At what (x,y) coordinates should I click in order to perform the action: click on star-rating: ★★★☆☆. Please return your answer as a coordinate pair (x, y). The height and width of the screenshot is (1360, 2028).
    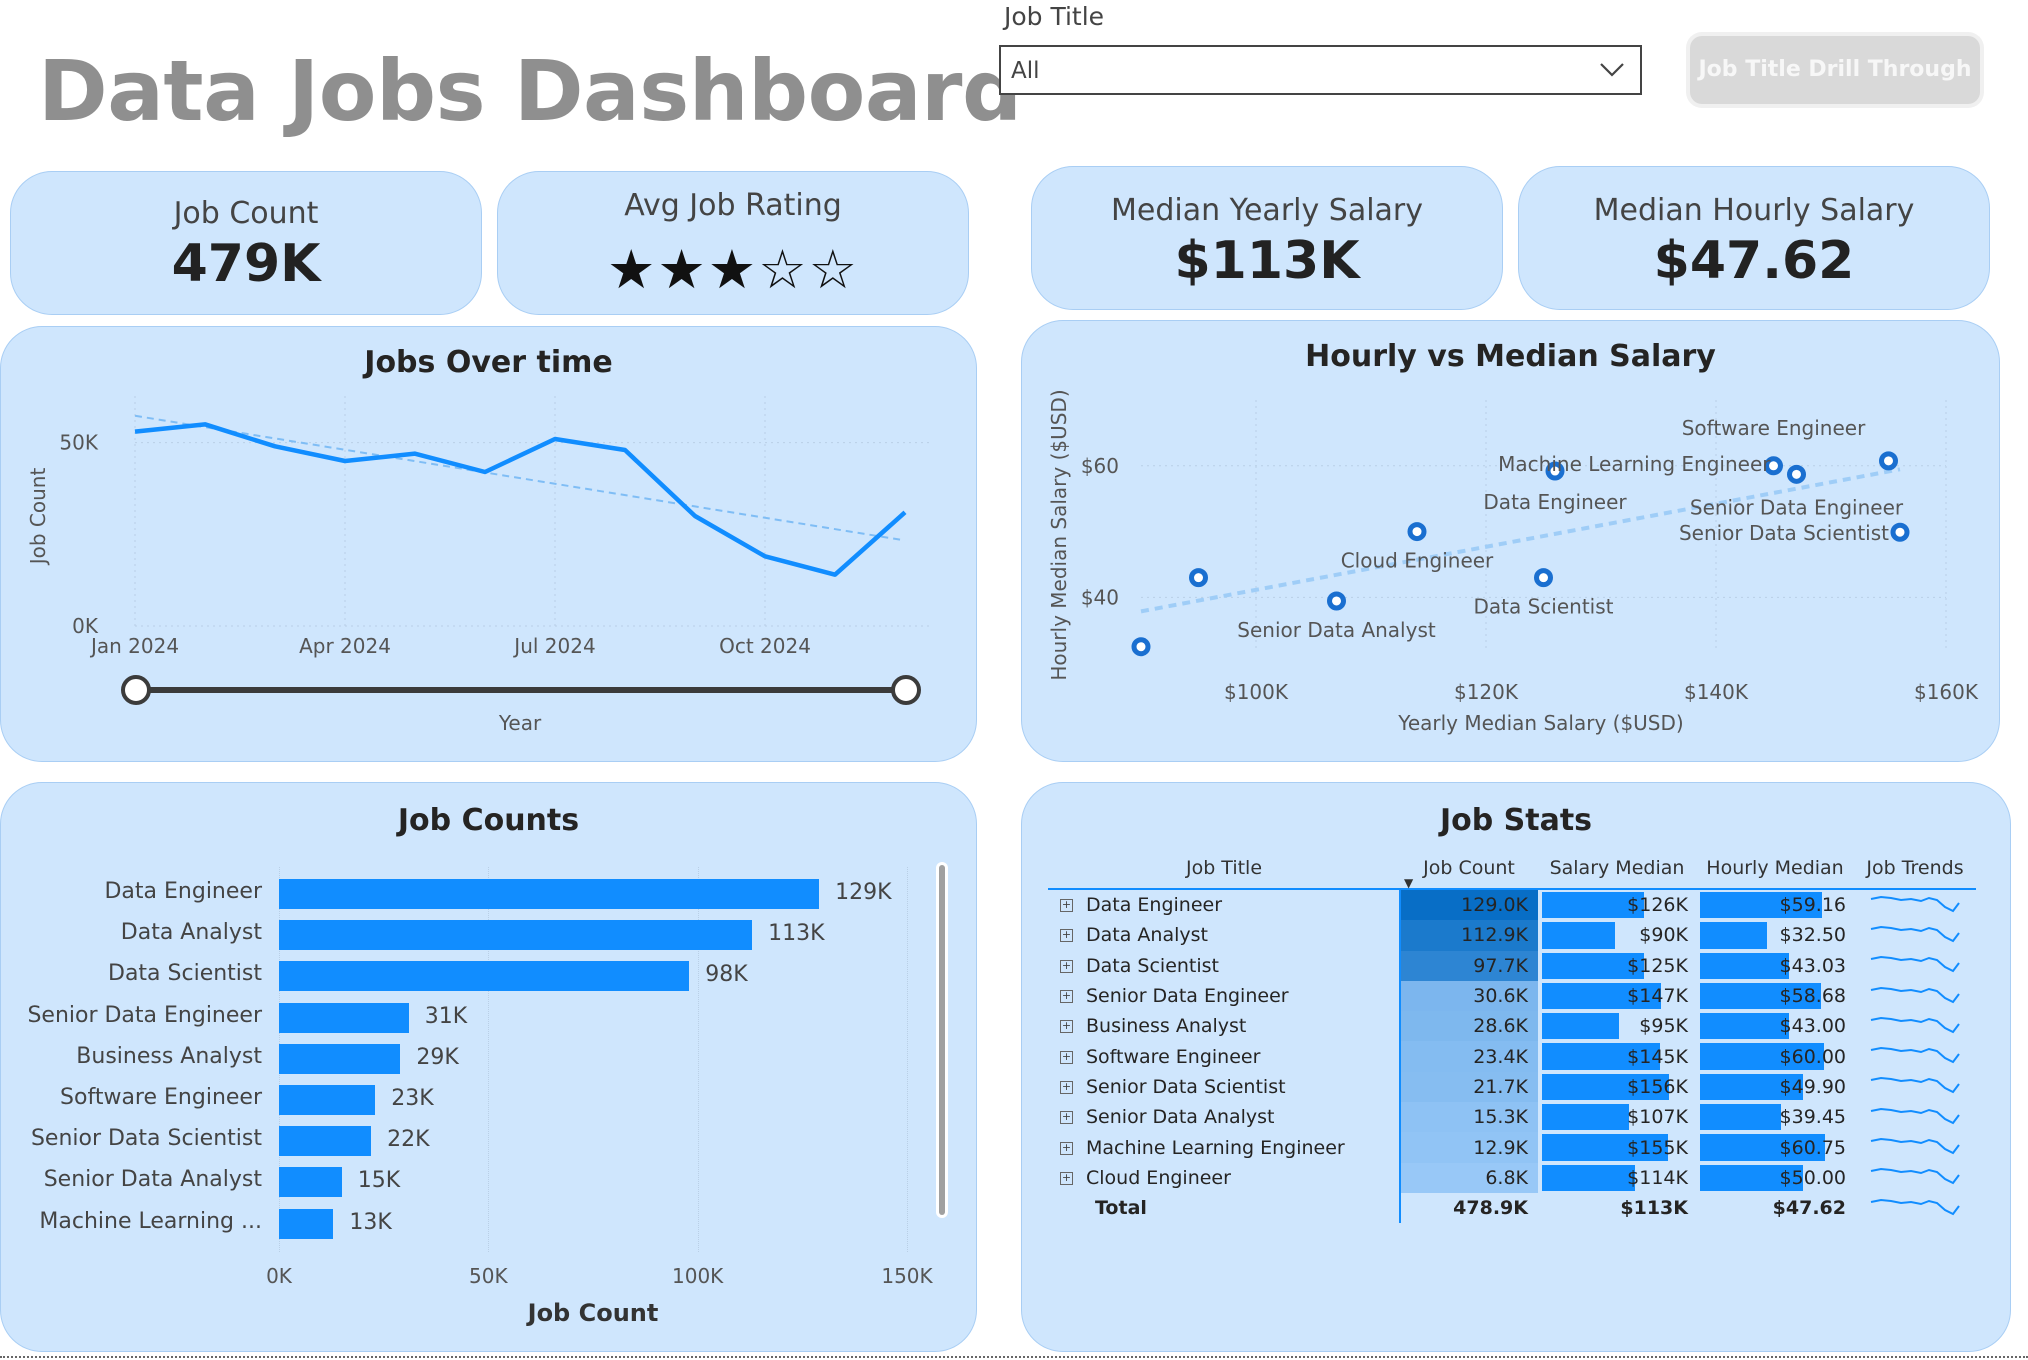
    Looking at the image, I should click on (733, 269).